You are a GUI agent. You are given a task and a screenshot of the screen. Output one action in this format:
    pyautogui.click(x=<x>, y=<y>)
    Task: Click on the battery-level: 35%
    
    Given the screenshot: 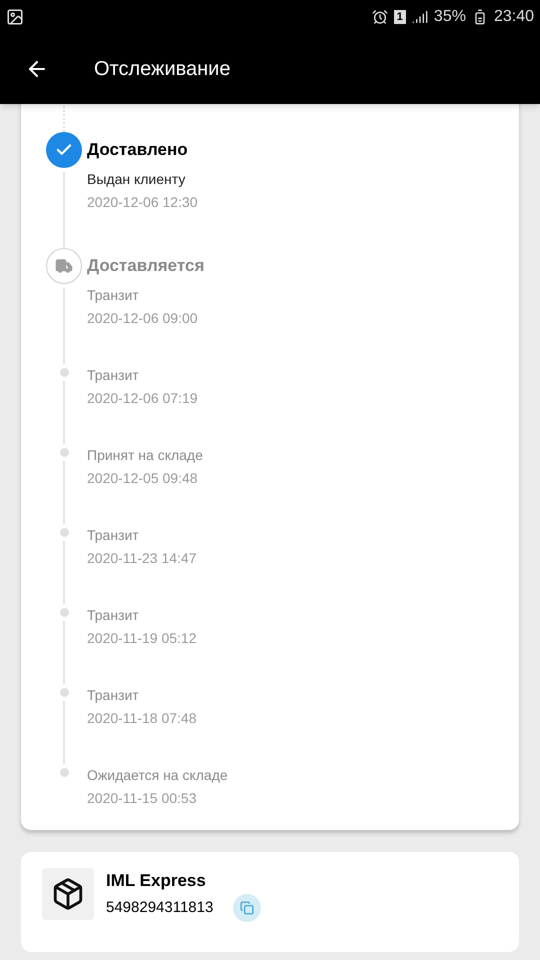 What is the action you would take?
    pyautogui.click(x=450, y=17)
    